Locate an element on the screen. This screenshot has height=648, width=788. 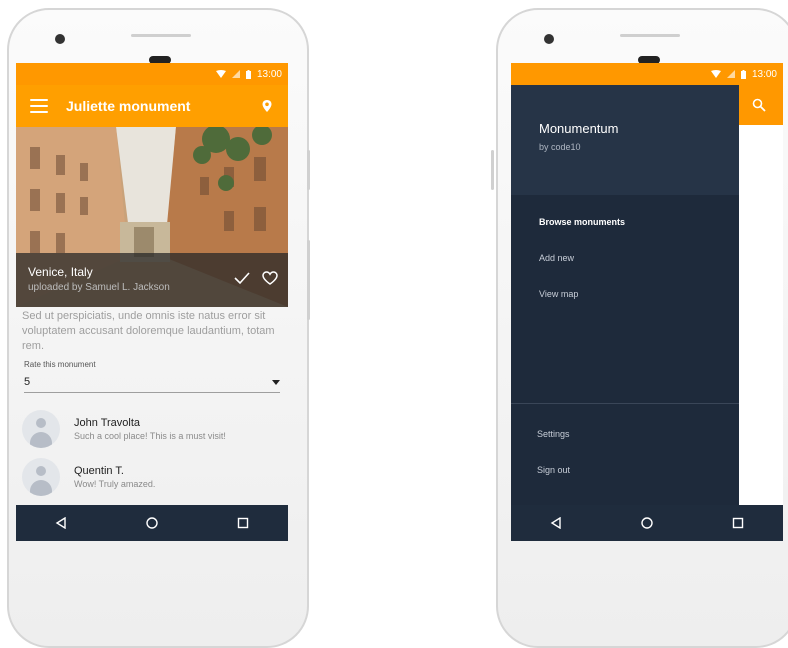
drawer-item-add-new: Add new is located at coordinates (556, 258).